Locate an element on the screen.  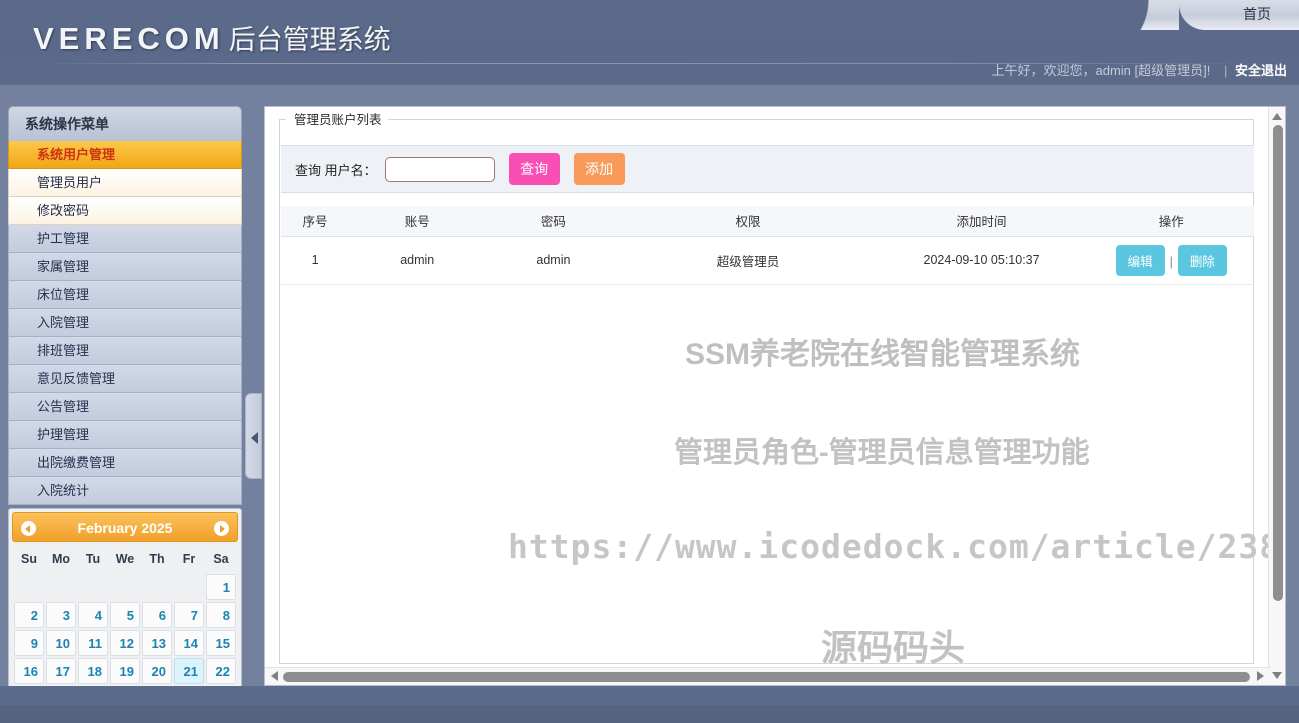
sidebar-item-label: 床位管理 is located at coordinates (63, 294).